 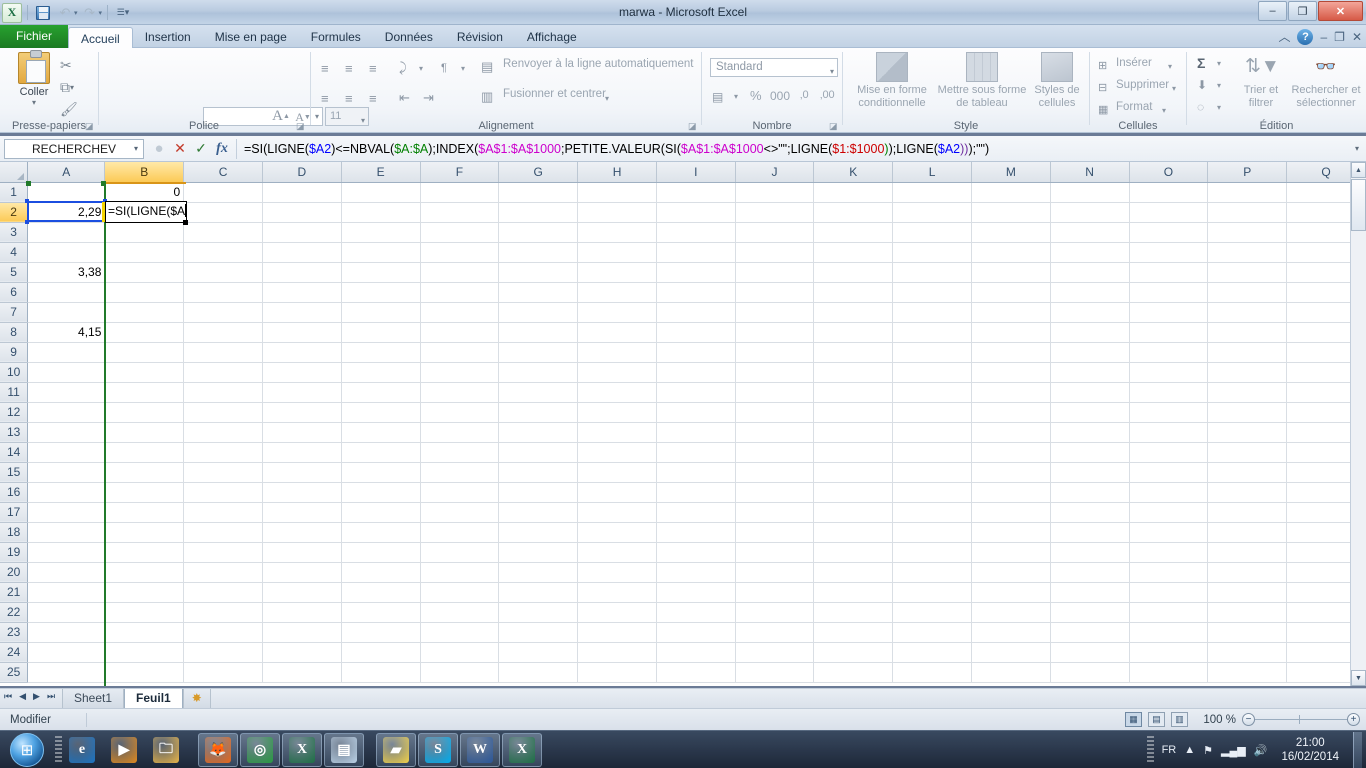 What do you see at coordinates (1090, 332) in the screenshot?
I see `cell-N8` at bounding box center [1090, 332].